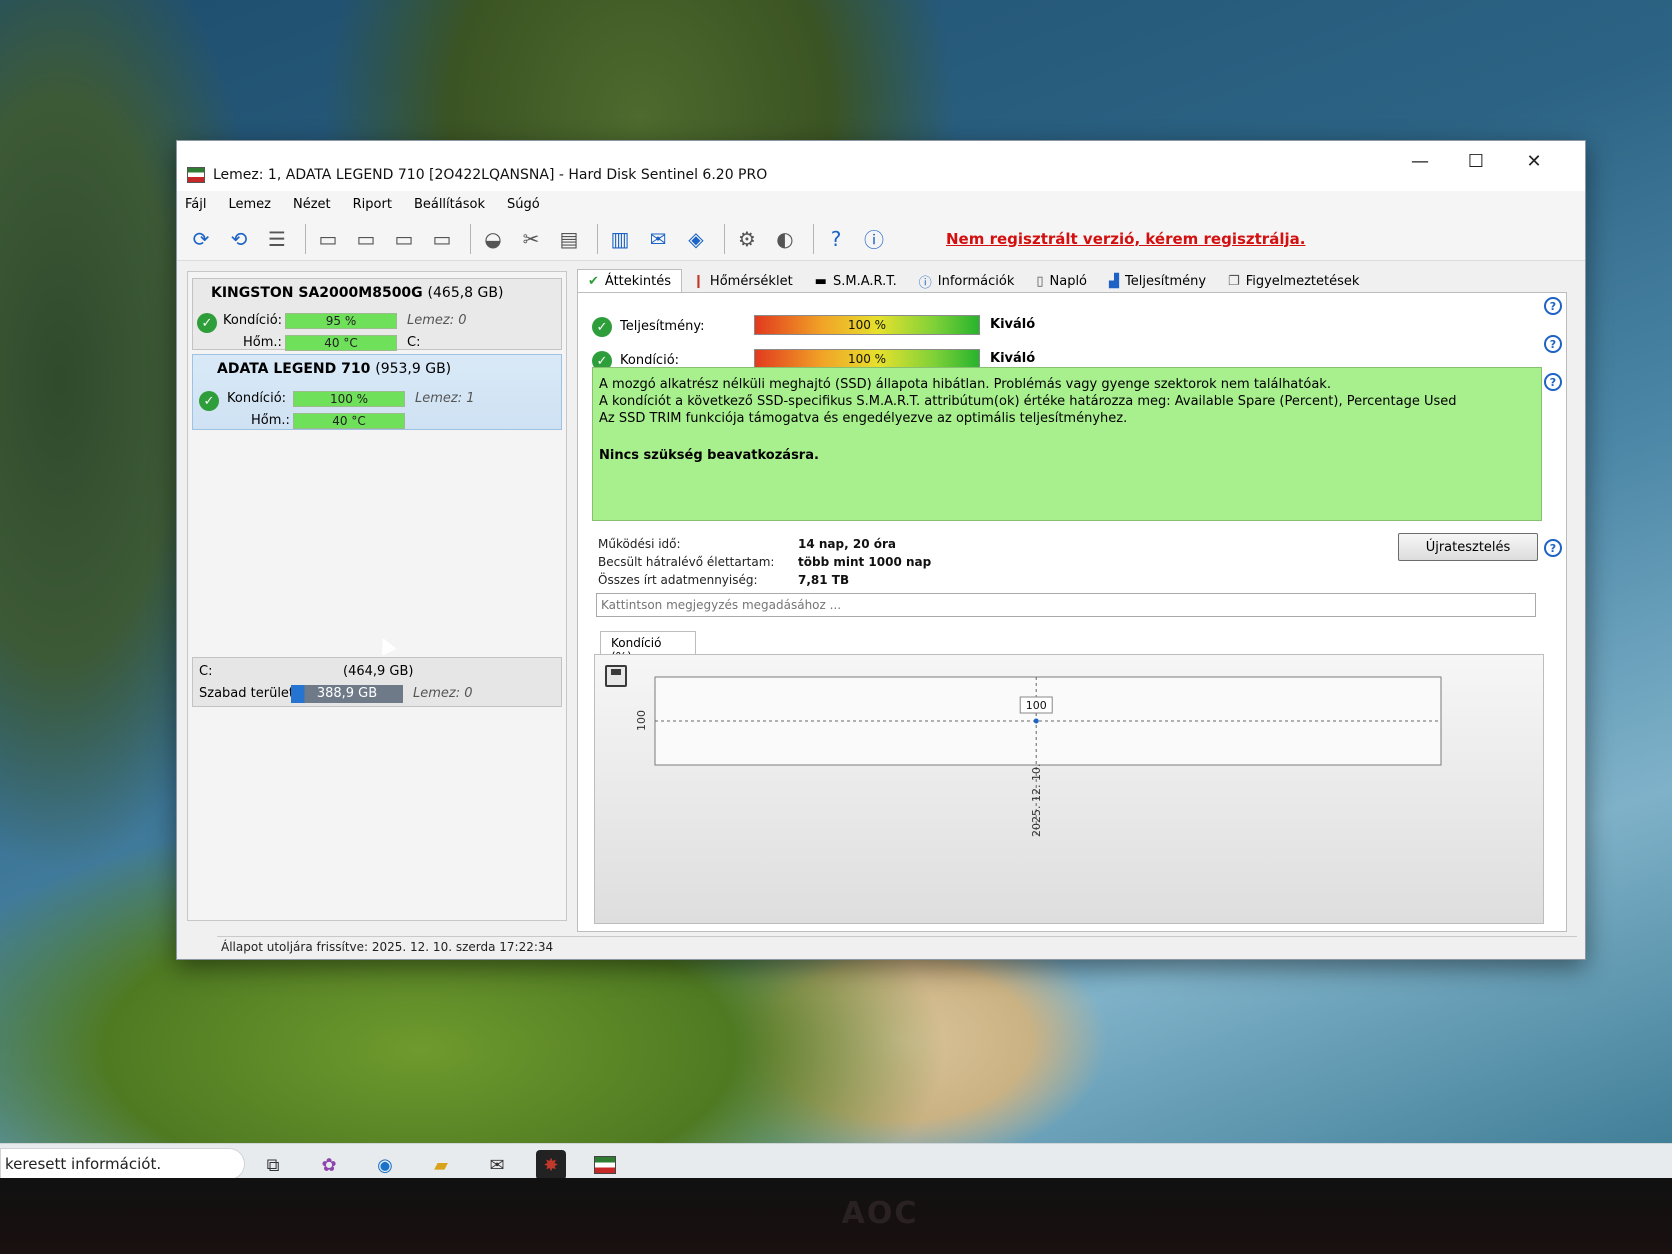 Image resolution: width=1672 pixels, height=1254 pixels. I want to click on temp-bar: 40 °C, so click(349, 421).